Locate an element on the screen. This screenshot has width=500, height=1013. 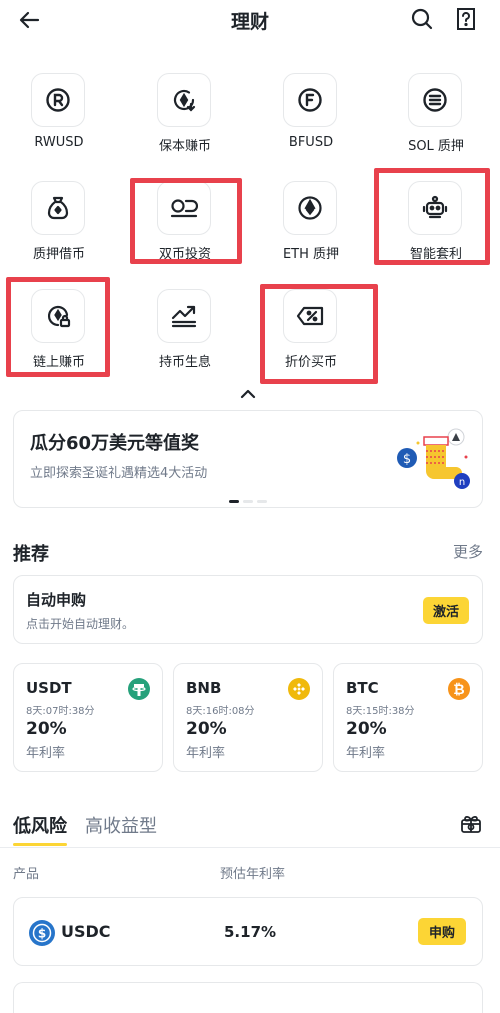
section-title-recommend: 推荐 is located at coordinates (31, 554).